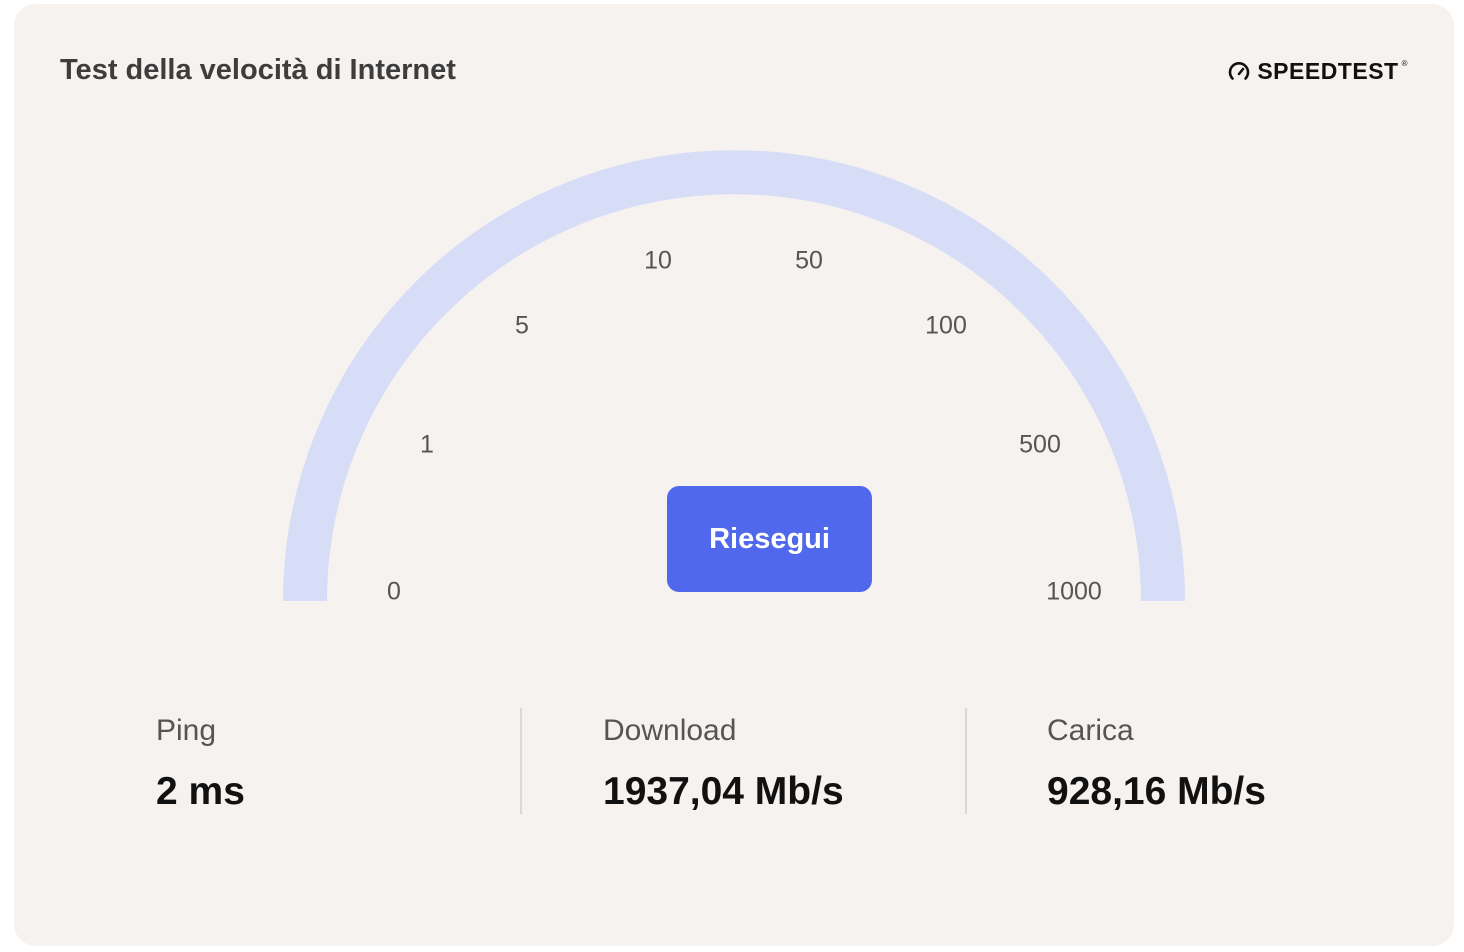  What do you see at coordinates (186, 730) in the screenshot?
I see `ping-label: Ping` at bounding box center [186, 730].